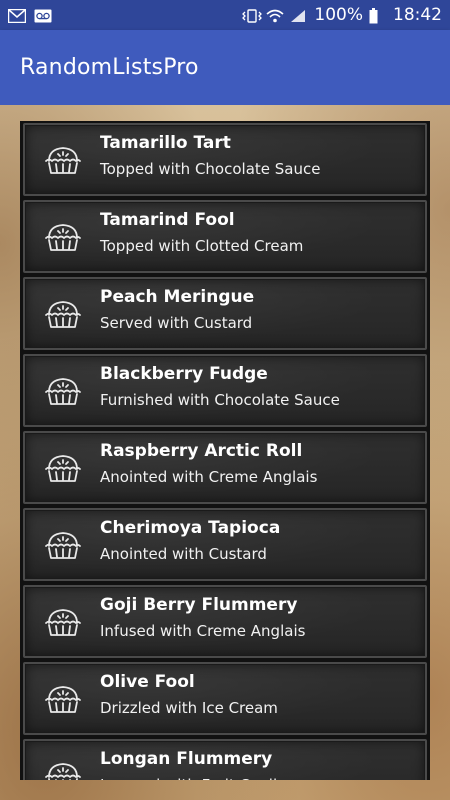  I want to click on list-item-subtitle: Layered with Fruit Coulis, so click(192, 778).